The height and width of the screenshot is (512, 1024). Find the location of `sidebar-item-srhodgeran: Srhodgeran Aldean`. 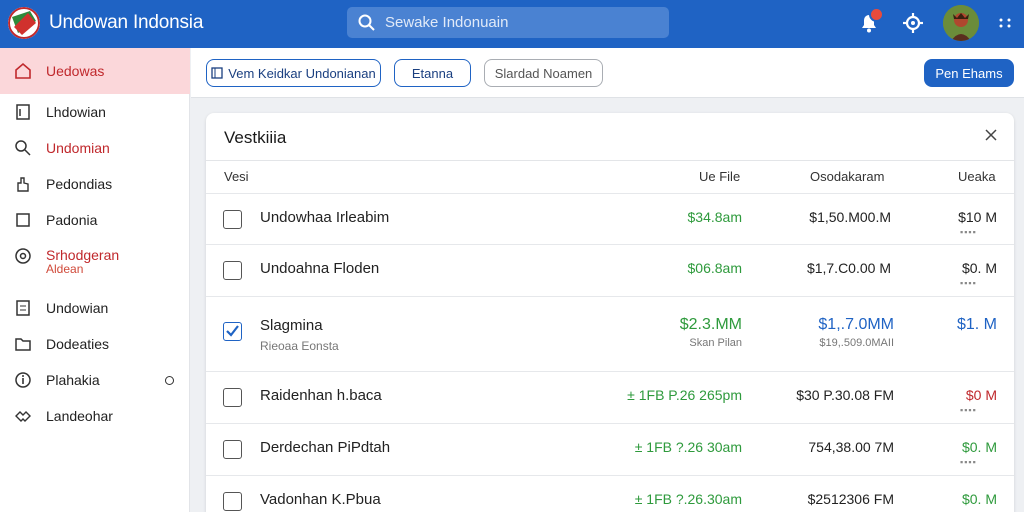

sidebar-item-srhodgeran: Srhodgeran Aldean is located at coordinates (95, 261).